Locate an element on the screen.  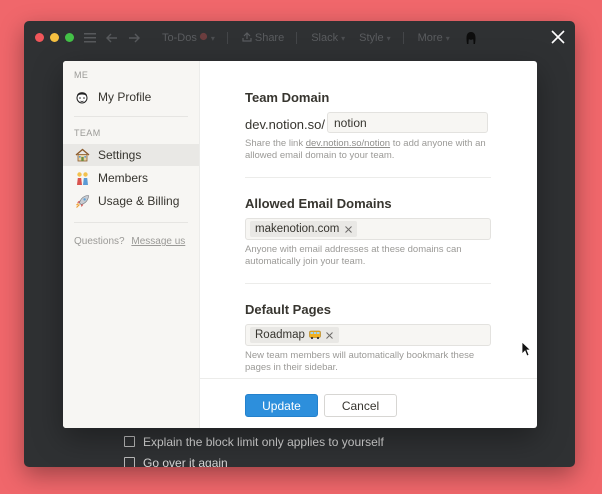
sidebar-item-members: Members is located at coordinates (131, 178).